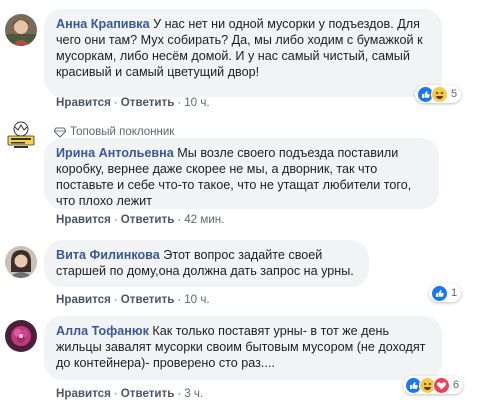 The image size is (495, 413). Describe the element at coordinates (103, 24) in the screenshot. I see `comment-author: Анна Крапивка` at that location.